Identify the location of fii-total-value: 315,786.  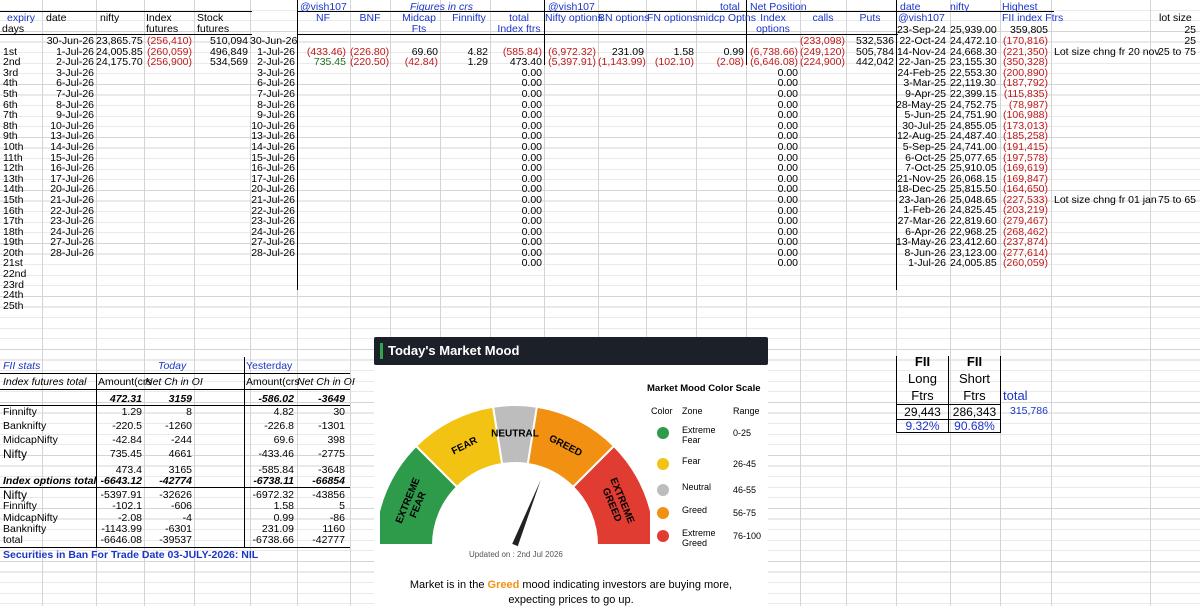
(1029, 411).